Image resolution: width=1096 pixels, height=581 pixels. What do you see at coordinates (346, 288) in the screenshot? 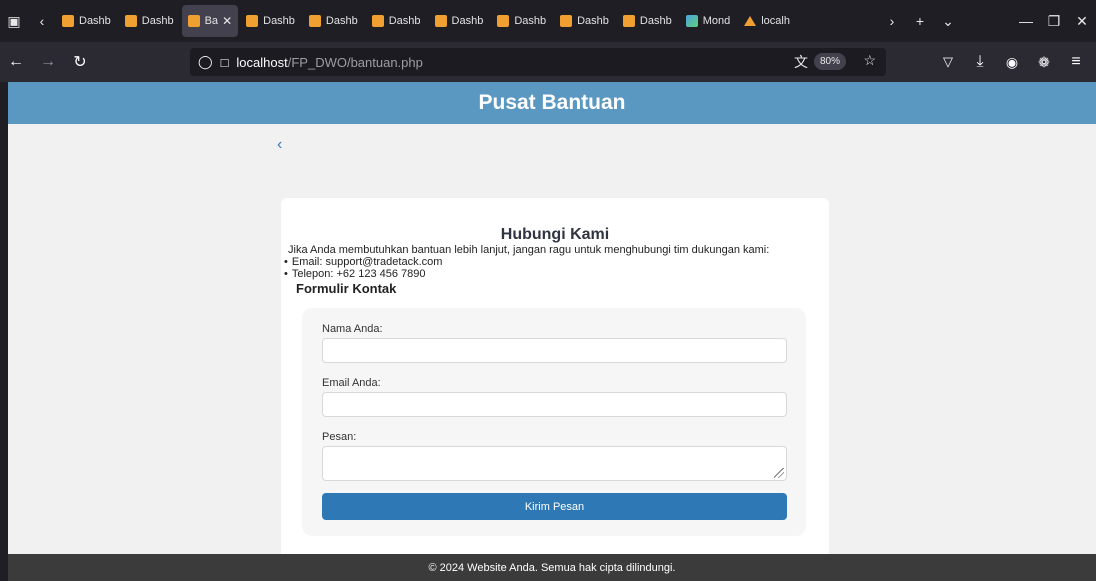
I see `form-title: Formulir Kontak` at bounding box center [346, 288].